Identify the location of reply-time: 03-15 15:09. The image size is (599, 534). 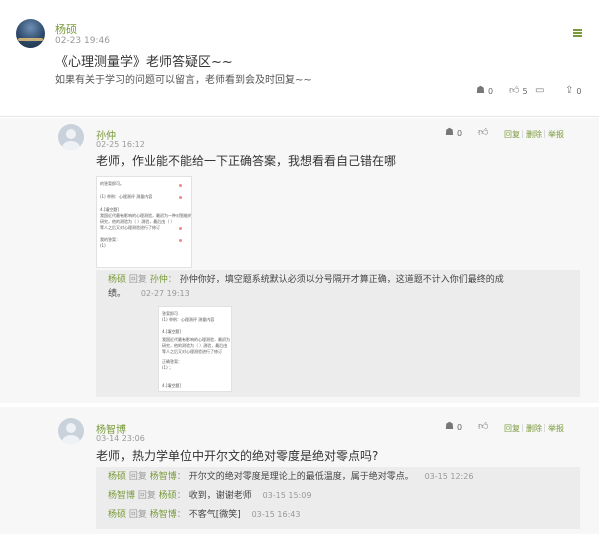
(287, 495).